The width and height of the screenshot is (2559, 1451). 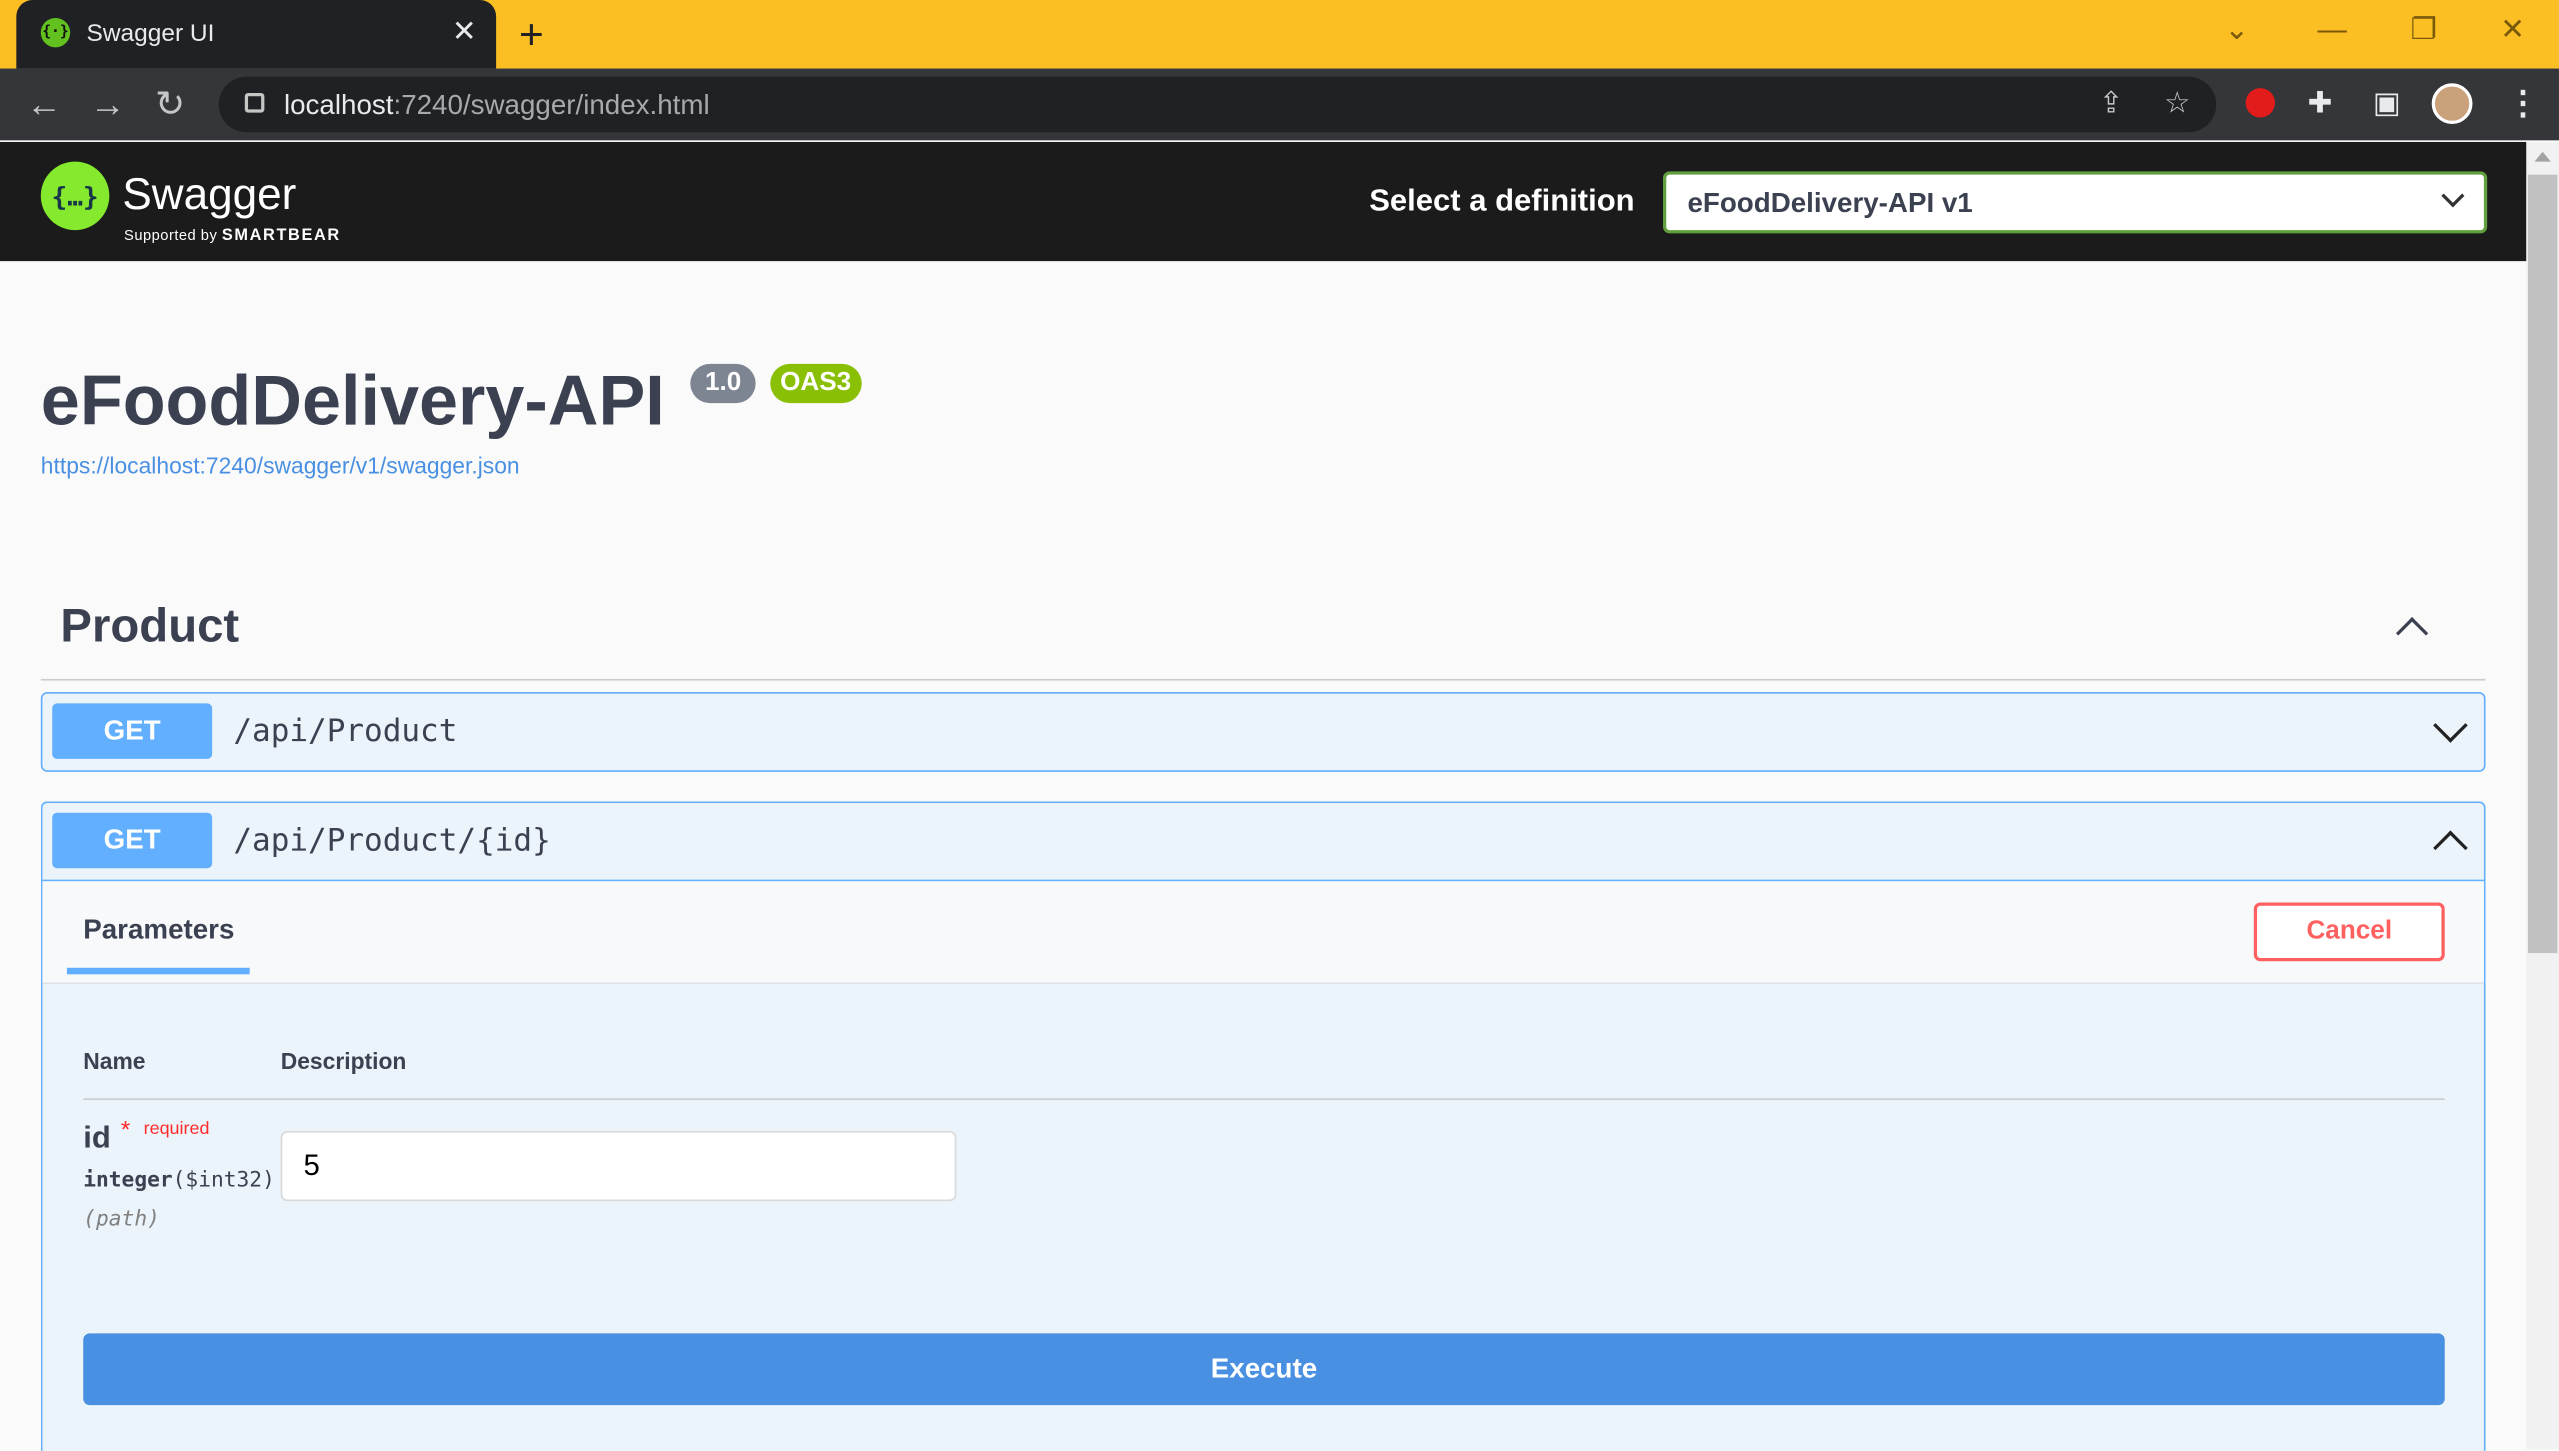 I want to click on tab-active-indicator, so click(x=158, y=971).